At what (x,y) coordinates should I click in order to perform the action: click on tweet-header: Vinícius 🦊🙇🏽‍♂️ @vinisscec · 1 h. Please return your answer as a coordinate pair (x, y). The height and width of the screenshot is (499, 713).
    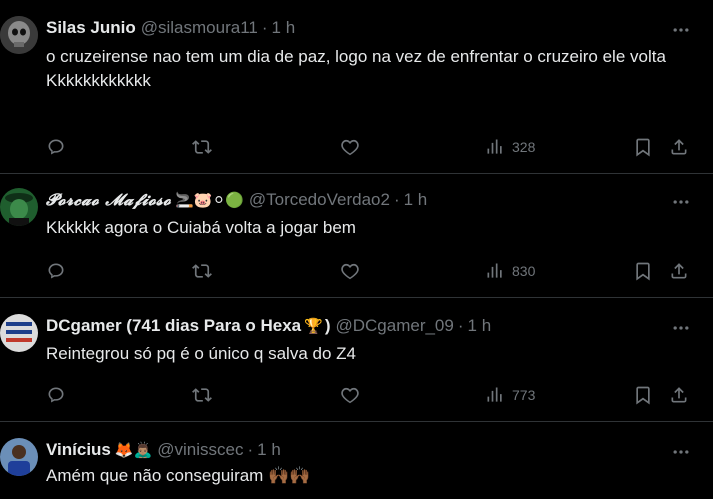
    Looking at the image, I should click on (163, 450).